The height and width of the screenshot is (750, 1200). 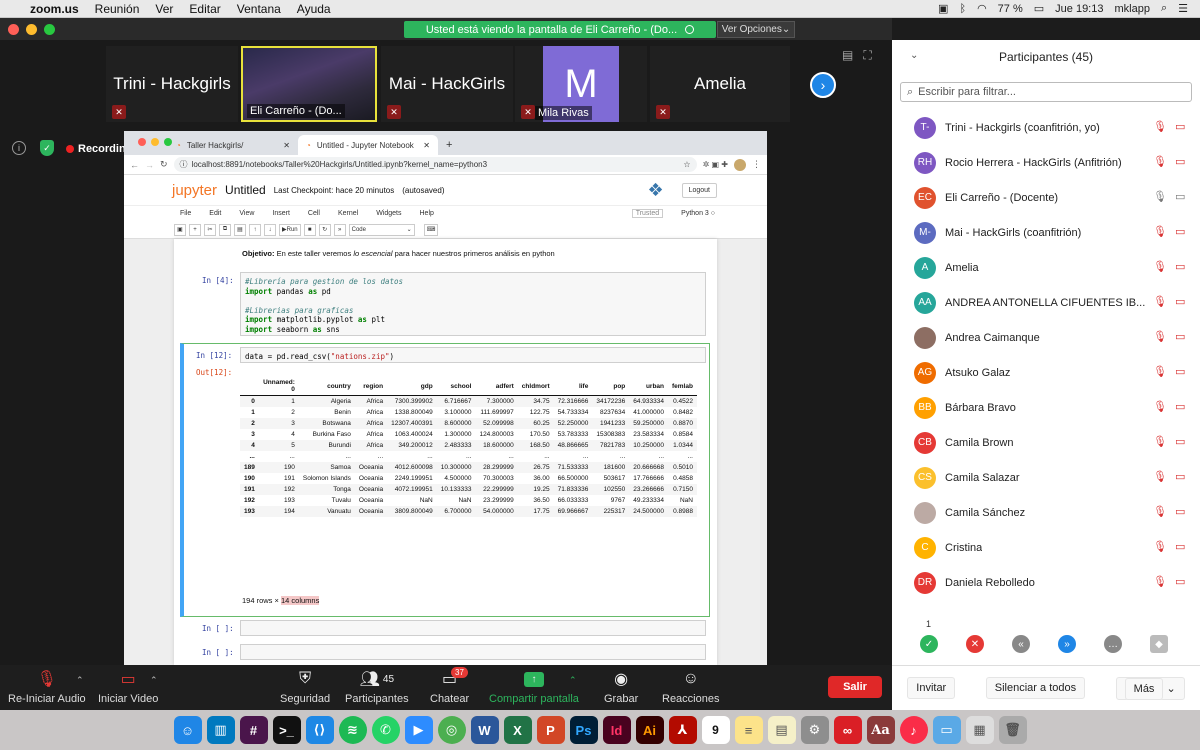 I want to click on control-center-icon: ☰, so click(x=1183, y=8).